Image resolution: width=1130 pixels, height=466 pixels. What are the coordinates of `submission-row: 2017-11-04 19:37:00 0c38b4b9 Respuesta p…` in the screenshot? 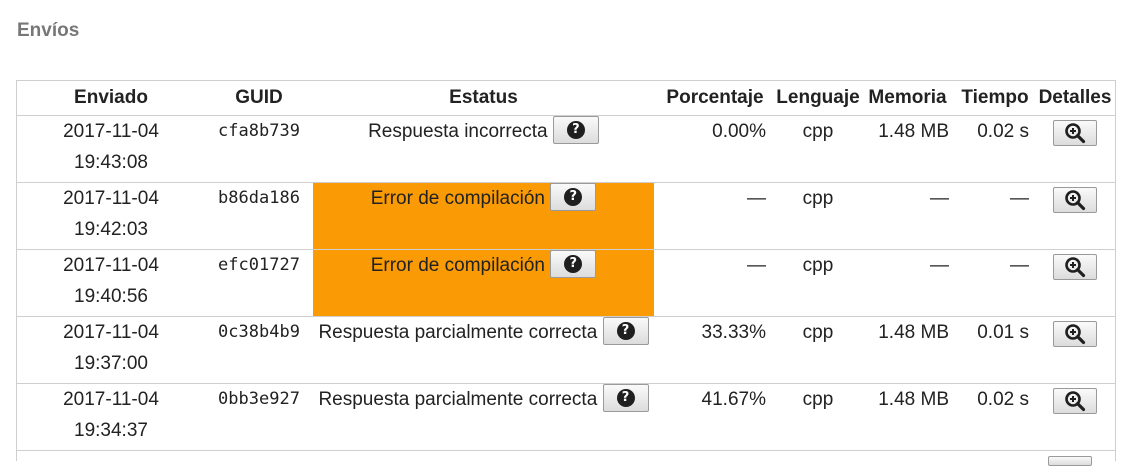 It's located at (566, 350).